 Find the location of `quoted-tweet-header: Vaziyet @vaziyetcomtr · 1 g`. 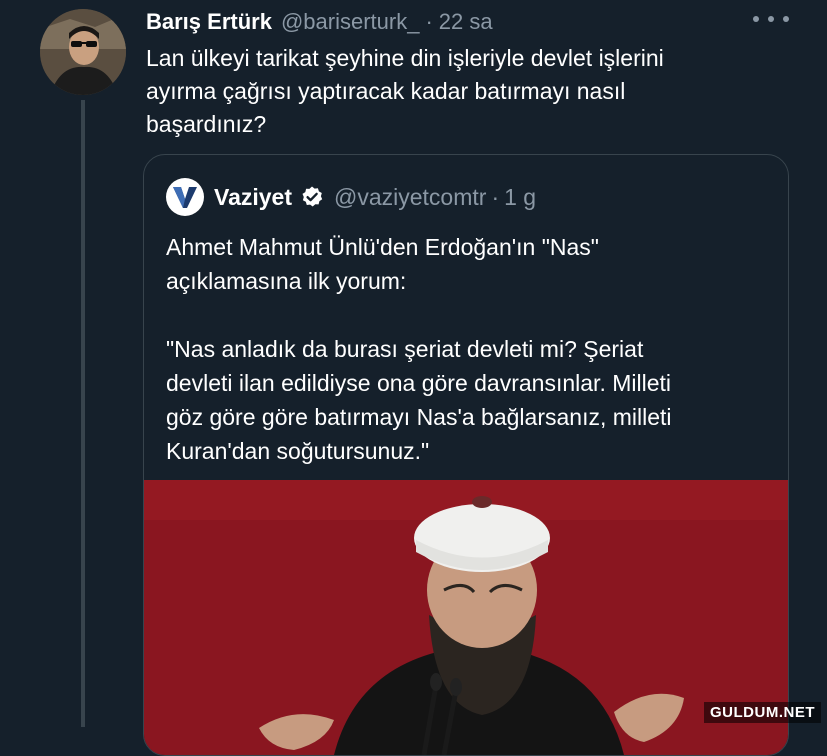

quoted-tweet-header: Vaziyet @vaziyetcomtr · 1 g is located at coordinates (351, 197).